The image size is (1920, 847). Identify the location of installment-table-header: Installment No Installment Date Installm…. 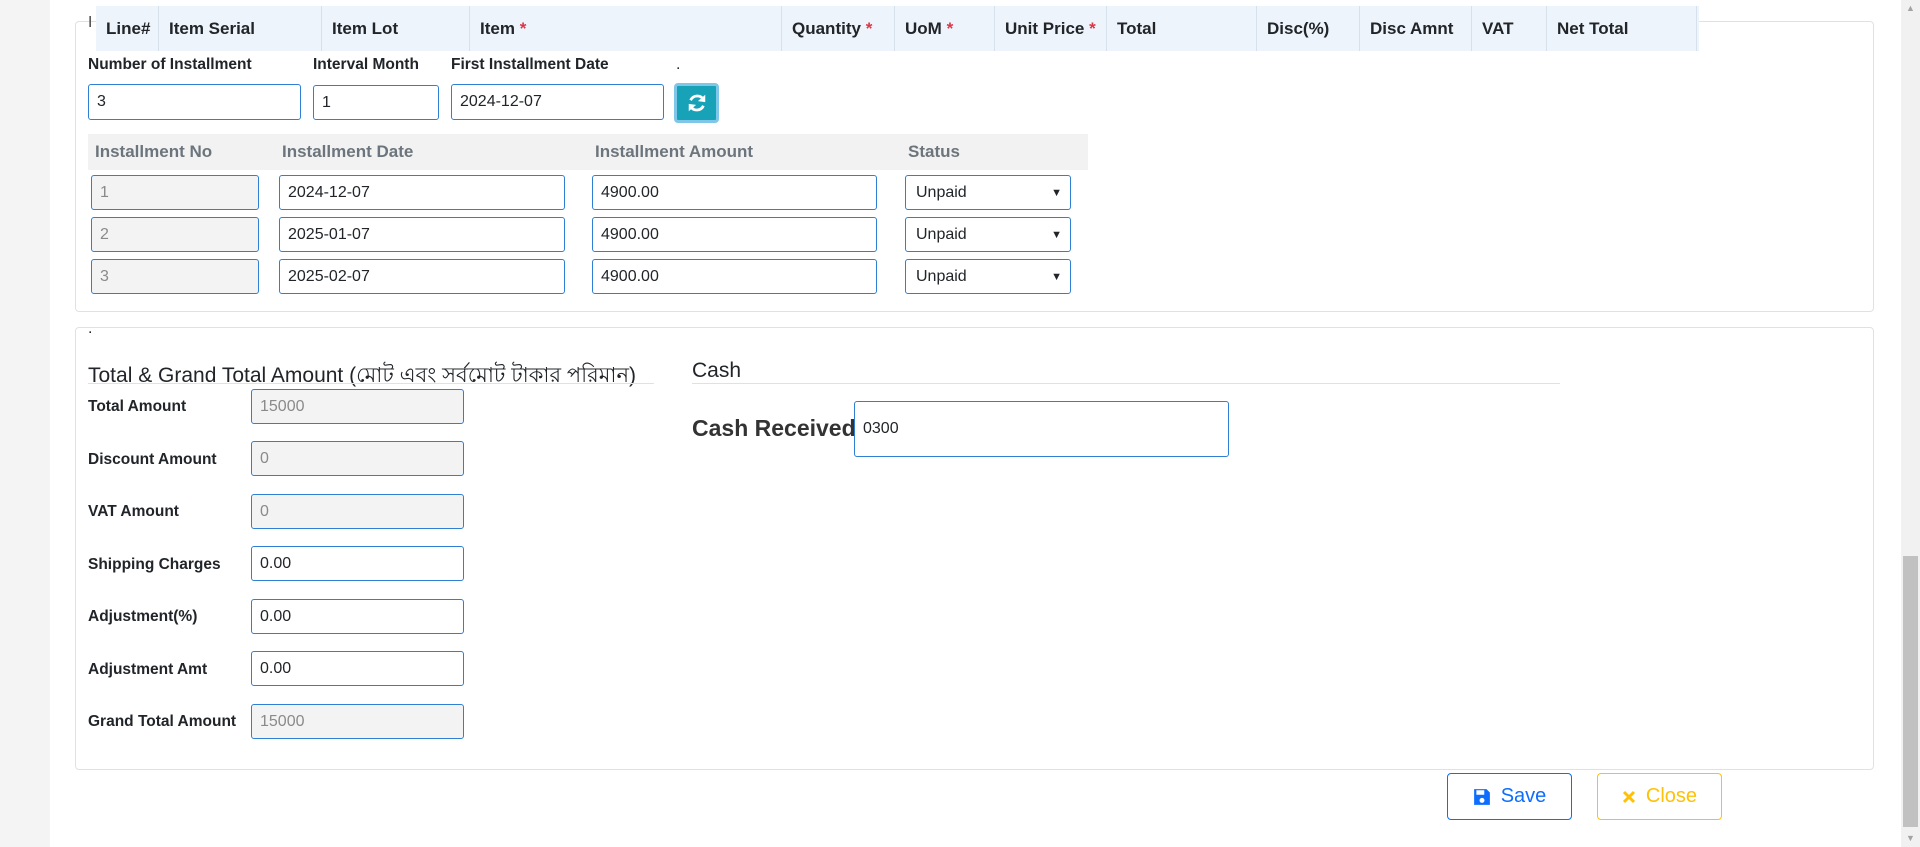
(588, 152).